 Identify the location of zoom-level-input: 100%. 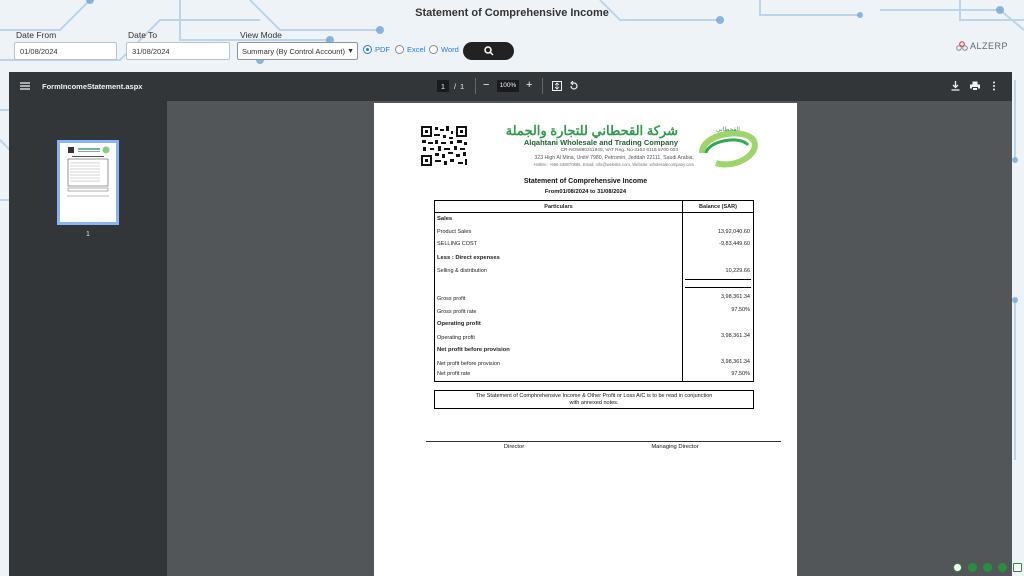
(508, 86).